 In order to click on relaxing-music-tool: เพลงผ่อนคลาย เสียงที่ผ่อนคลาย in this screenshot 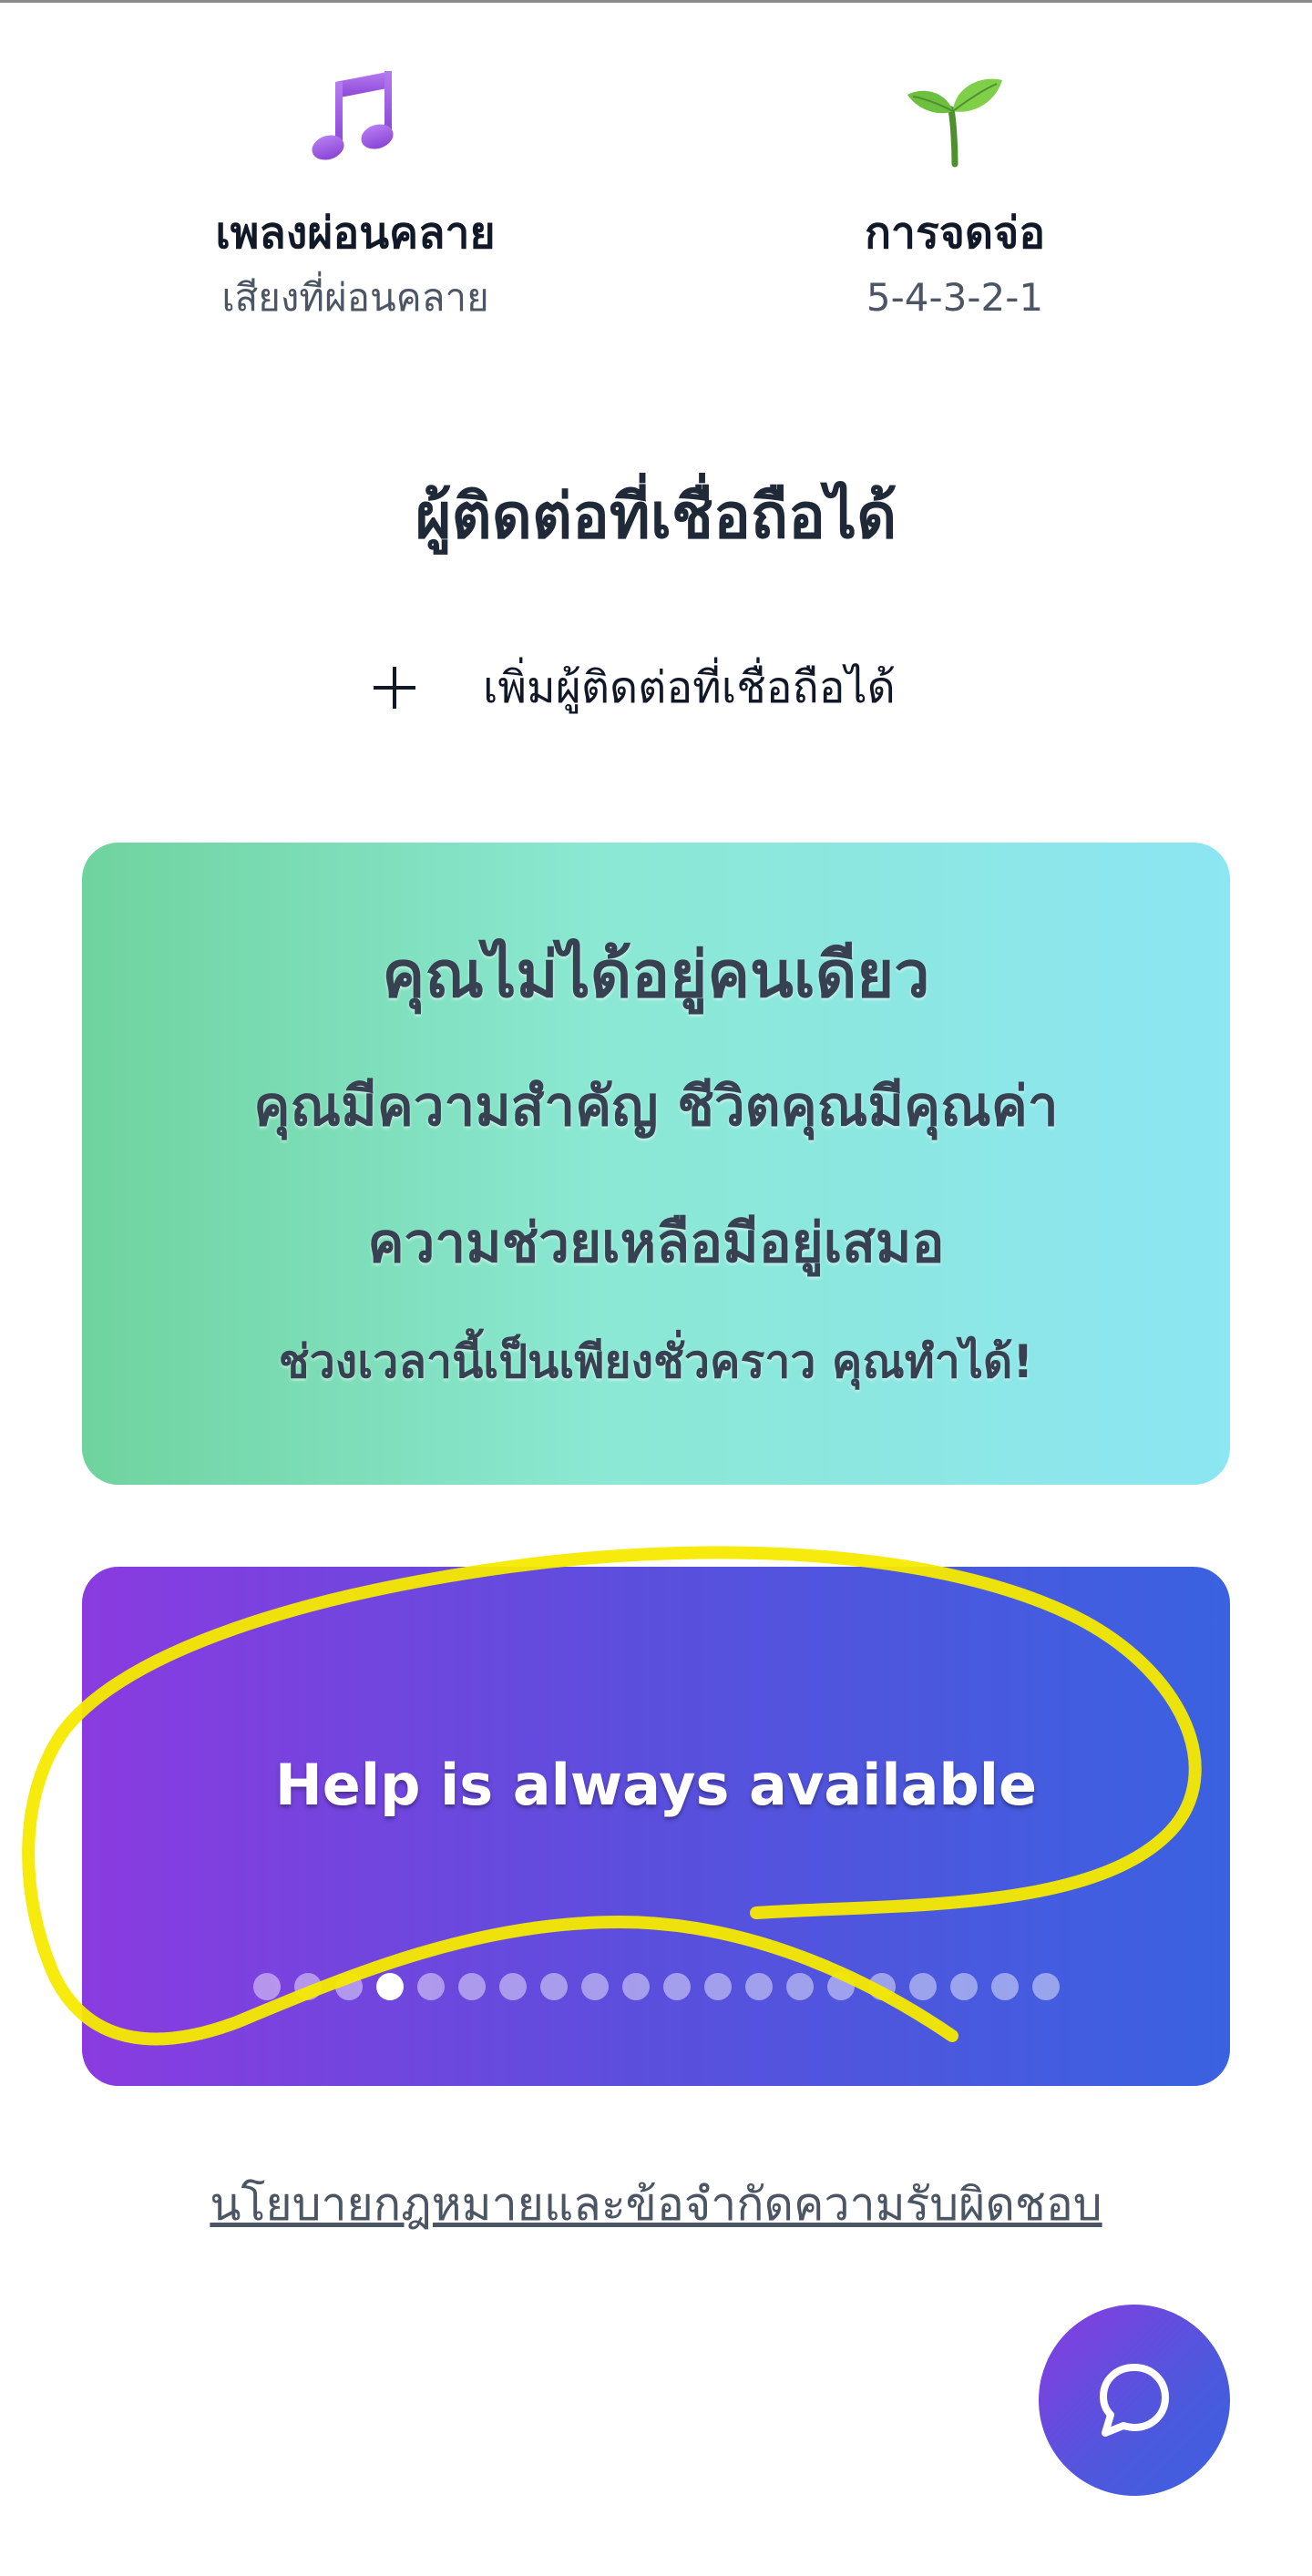, I will do `click(355, 193)`.